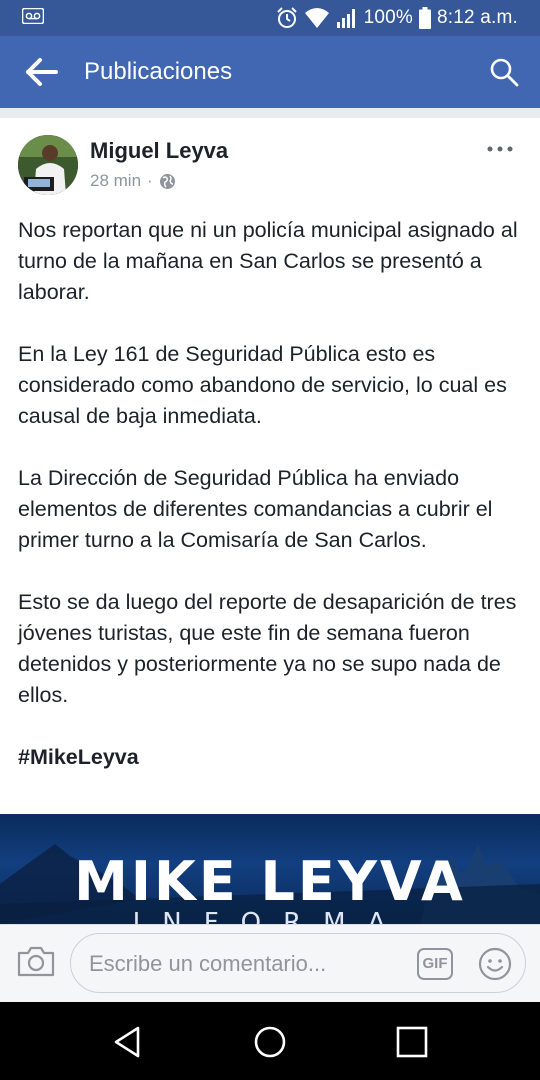  Describe the element at coordinates (36, 961) in the screenshot. I see `camera-icon` at that location.